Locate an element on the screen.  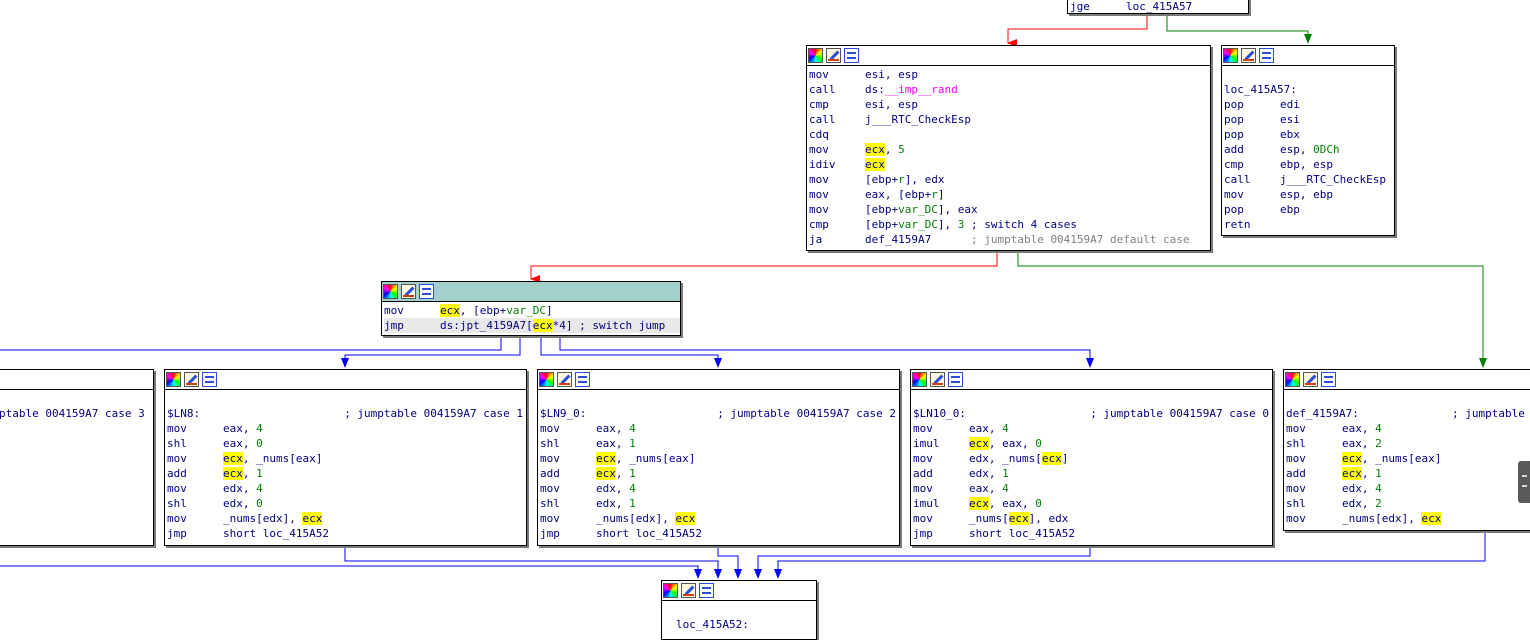
instruction-line: pop edi is located at coordinates (1309, 104).